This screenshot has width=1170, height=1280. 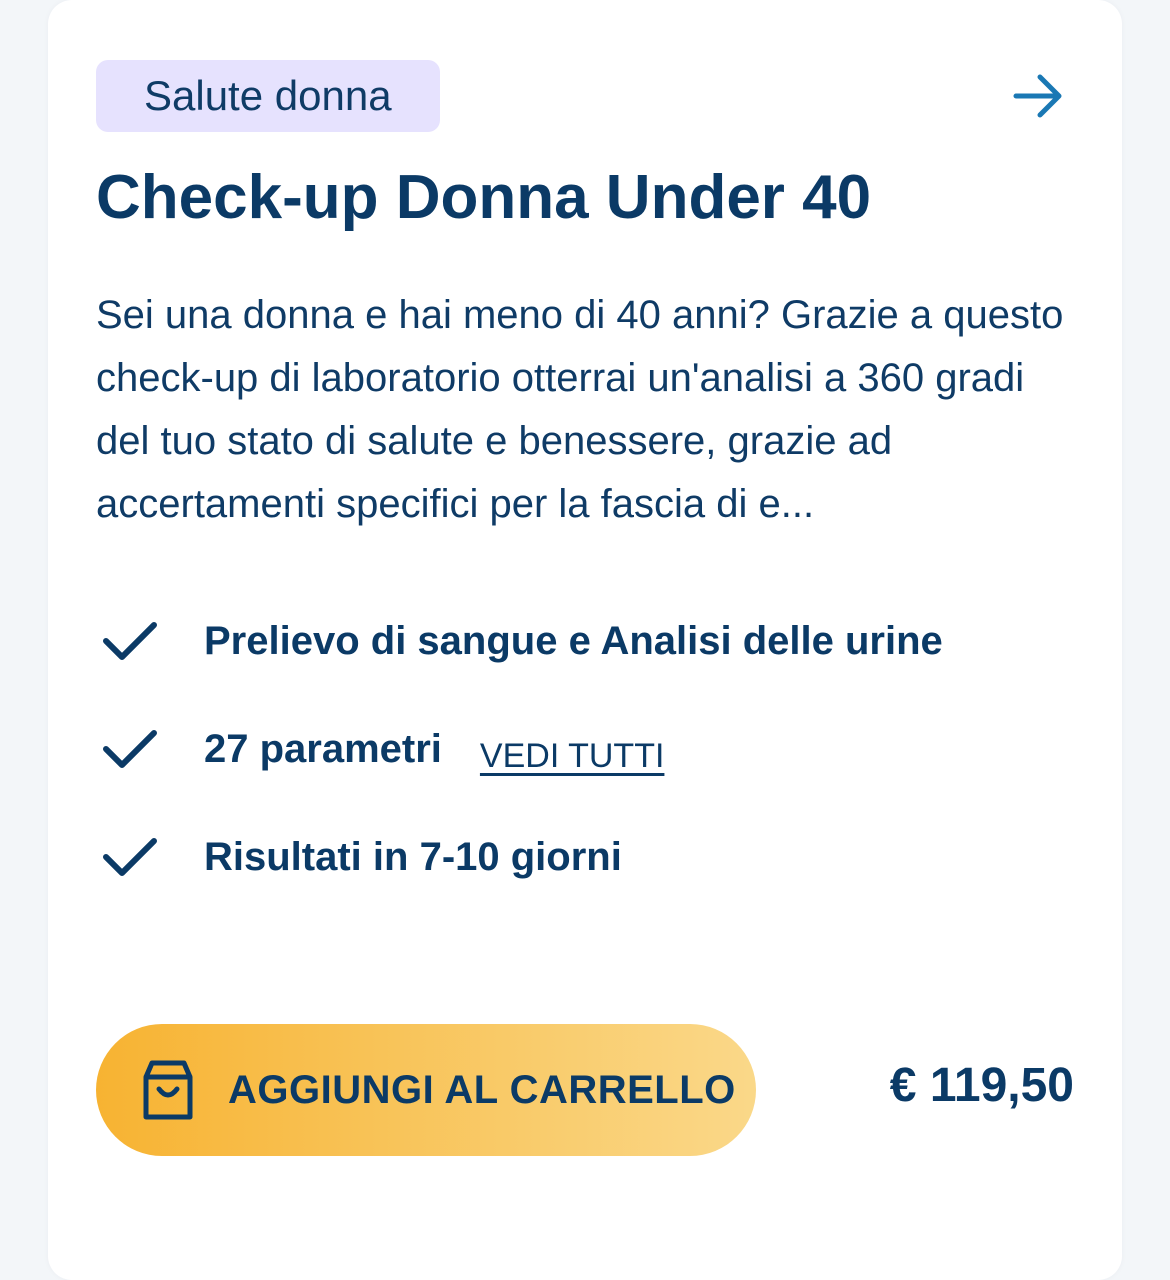 What do you see at coordinates (168, 1090) in the screenshot?
I see `shopping-bag-icon` at bounding box center [168, 1090].